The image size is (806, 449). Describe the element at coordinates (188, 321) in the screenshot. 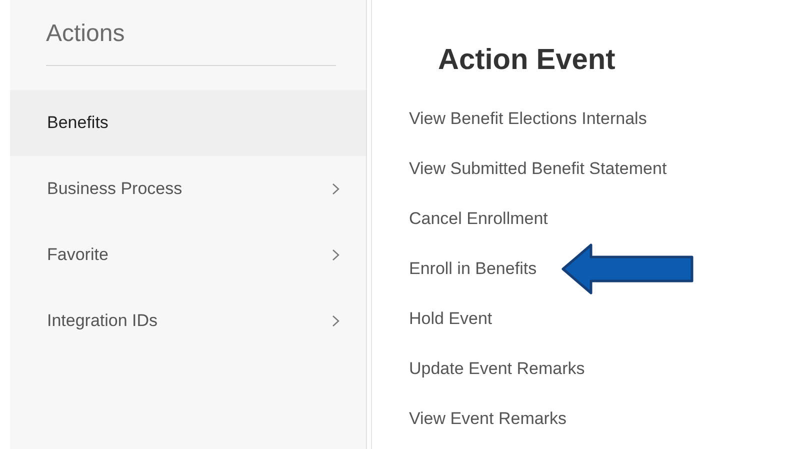

I see `sidebar-item: Integration IDs` at that location.